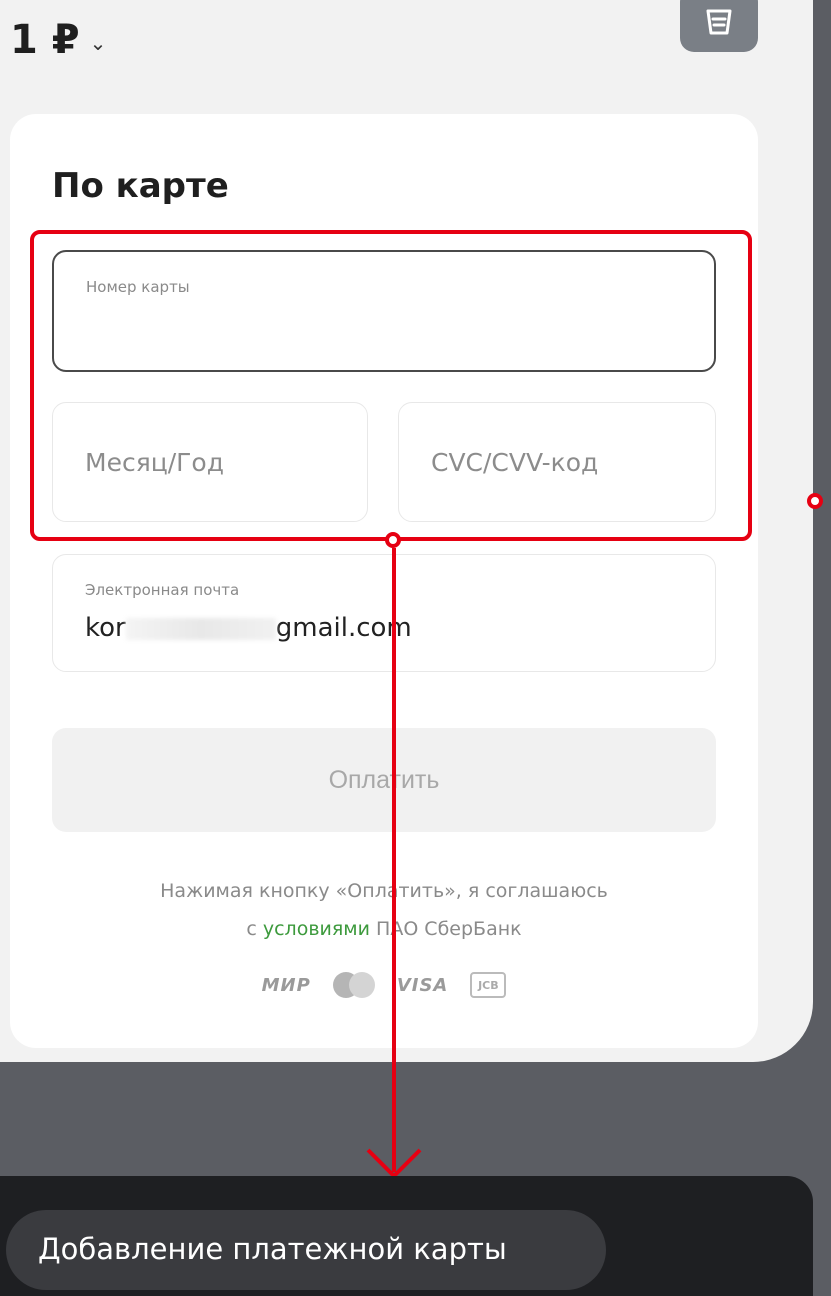 Image resolution: width=831 pixels, height=1296 pixels. I want to click on caption-text: Добавление платежной карты, so click(272, 1249).